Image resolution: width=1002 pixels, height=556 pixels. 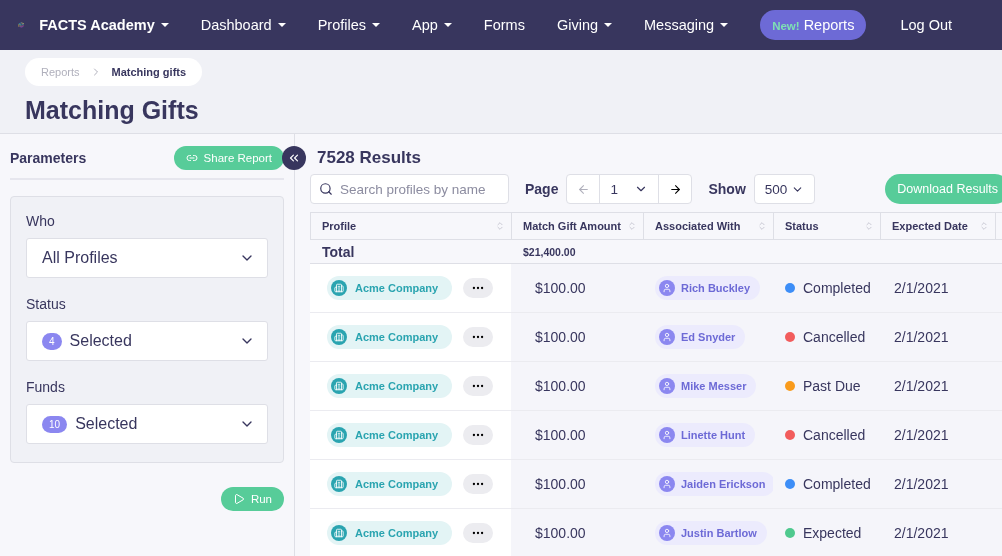 I want to click on show-label: Show, so click(x=727, y=189).